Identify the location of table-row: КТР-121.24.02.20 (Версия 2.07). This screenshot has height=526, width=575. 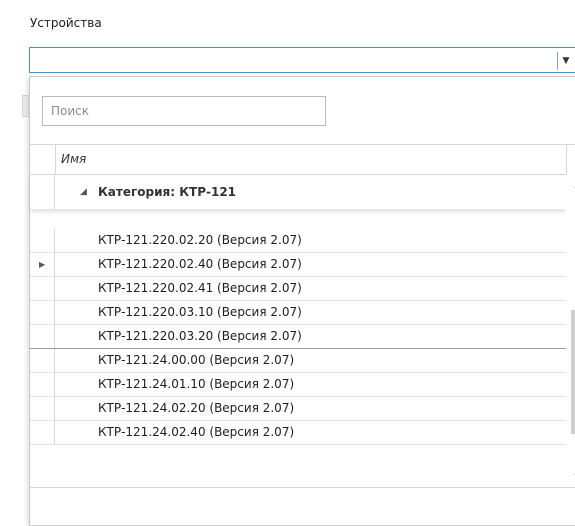
(298, 409).